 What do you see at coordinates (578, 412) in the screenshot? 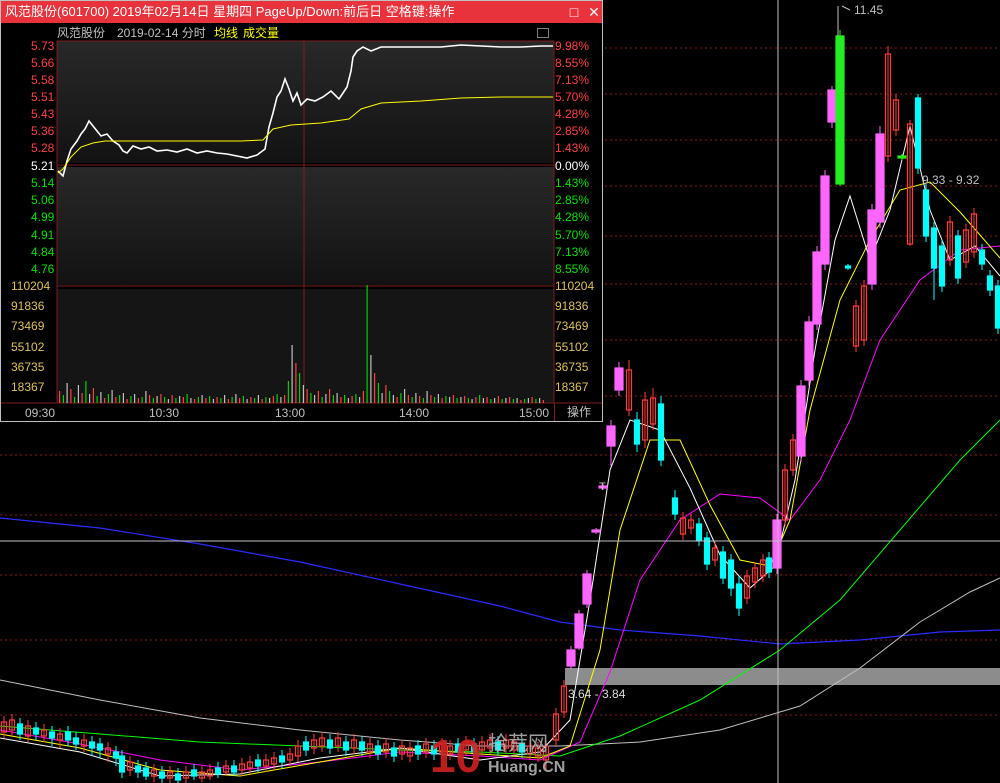
I see `operate-button: 操作` at bounding box center [578, 412].